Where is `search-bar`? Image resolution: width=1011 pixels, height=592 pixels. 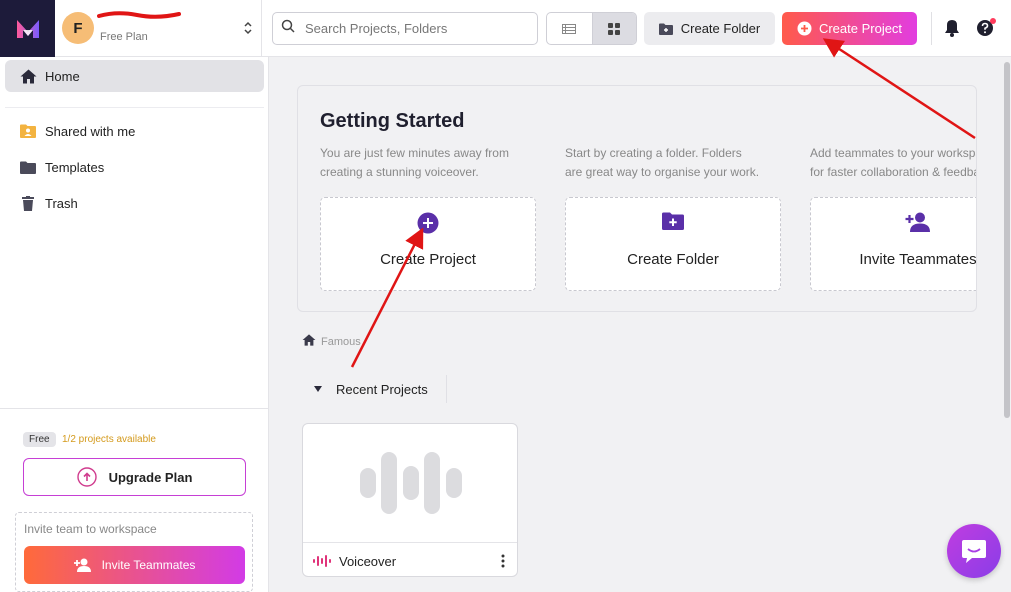 search-bar is located at coordinates (405, 28).